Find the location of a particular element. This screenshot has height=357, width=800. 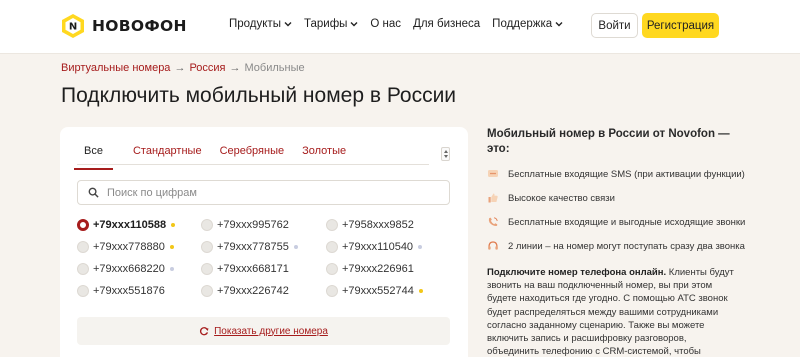

nav-products: Продукты is located at coordinates (260, 24).